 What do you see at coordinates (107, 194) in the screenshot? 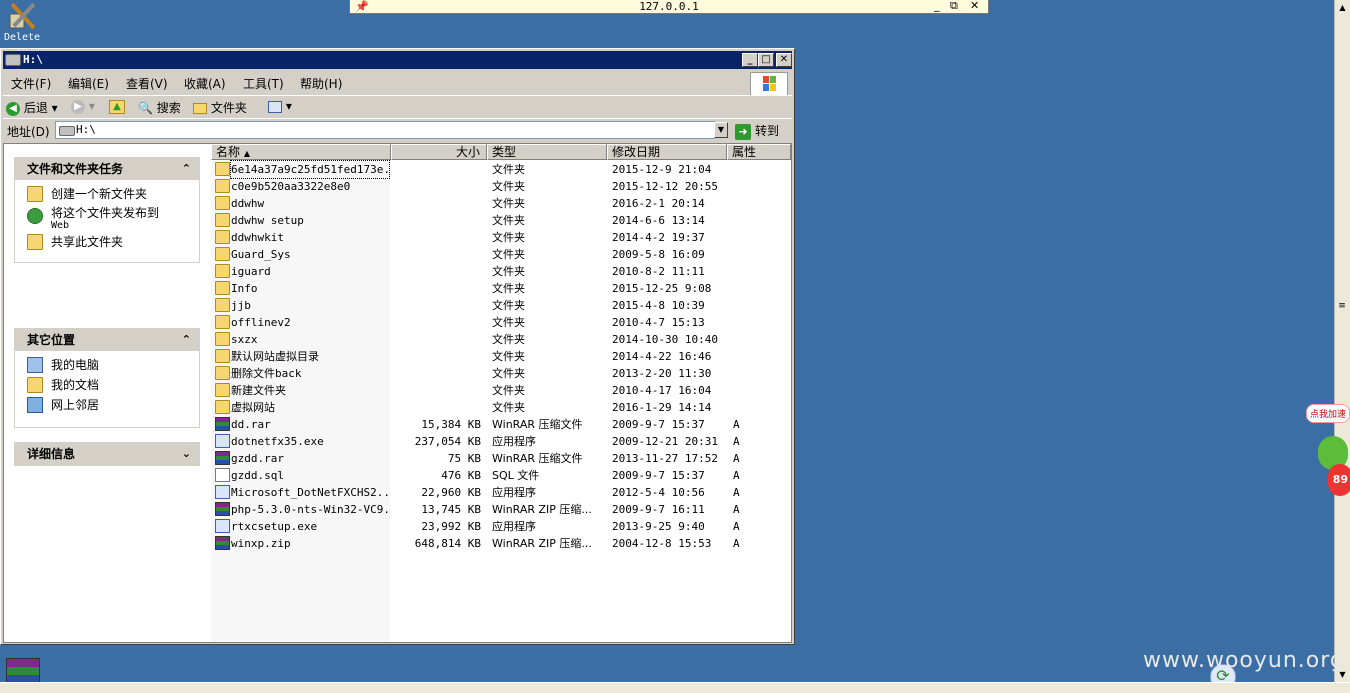
I see `task-new-folder: 创建一个新文件夹` at bounding box center [107, 194].